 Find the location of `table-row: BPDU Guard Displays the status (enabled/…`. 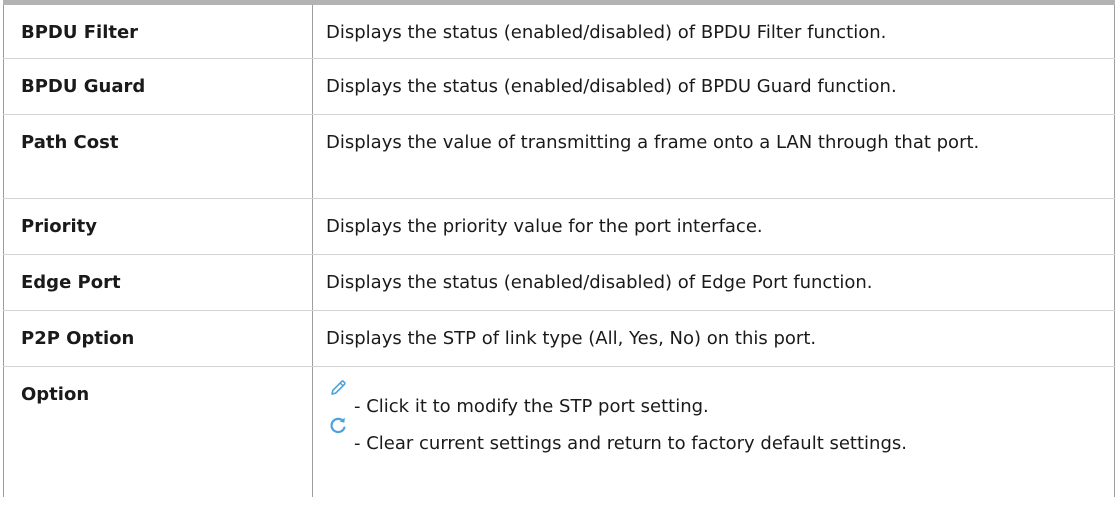

table-row: BPDU Guard Displays the status (enabled/… is located at coordinates (559, 86).